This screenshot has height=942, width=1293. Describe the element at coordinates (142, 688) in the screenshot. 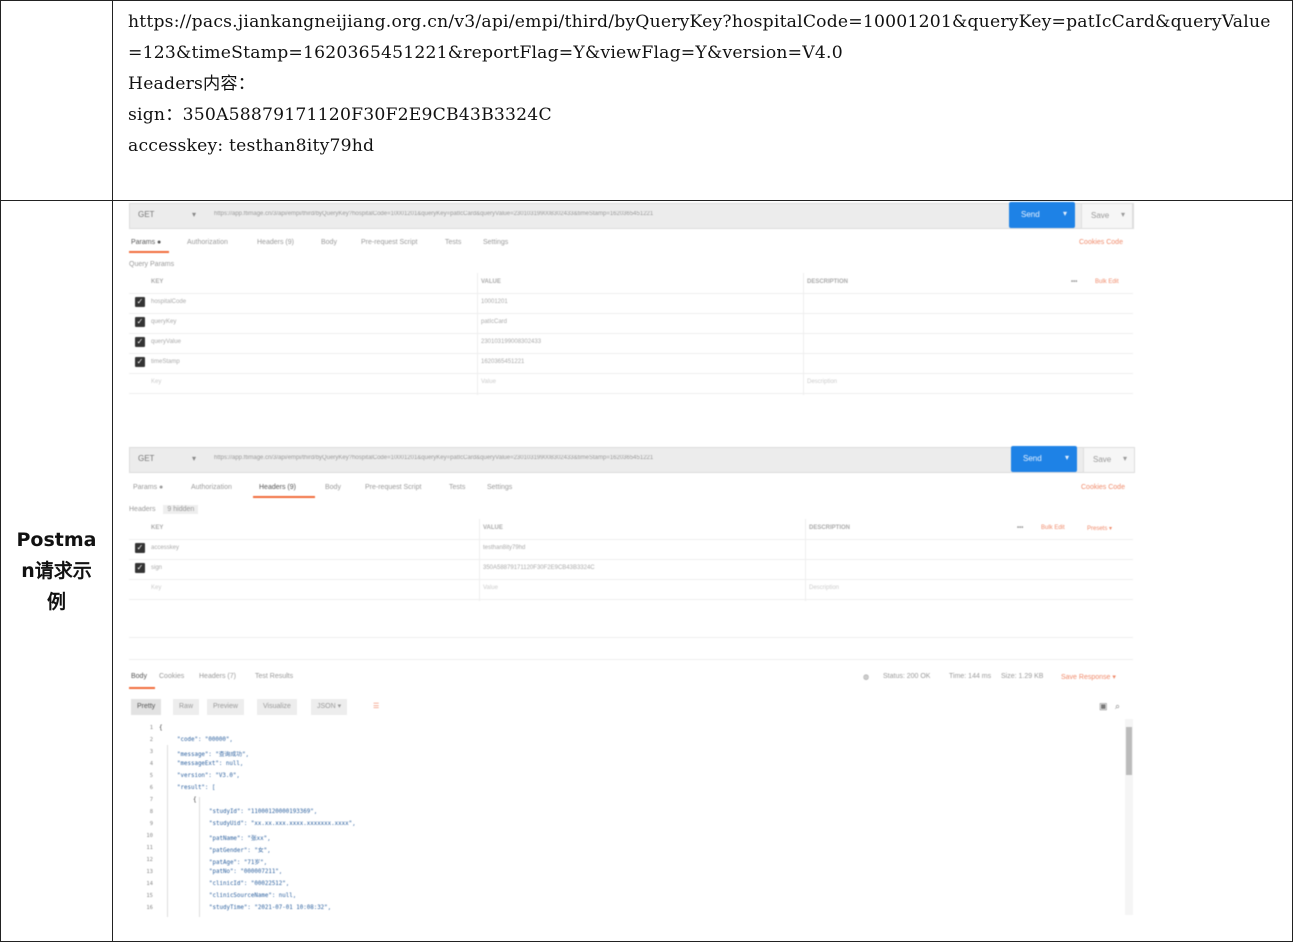

I see `active-tab-underline` at that location.